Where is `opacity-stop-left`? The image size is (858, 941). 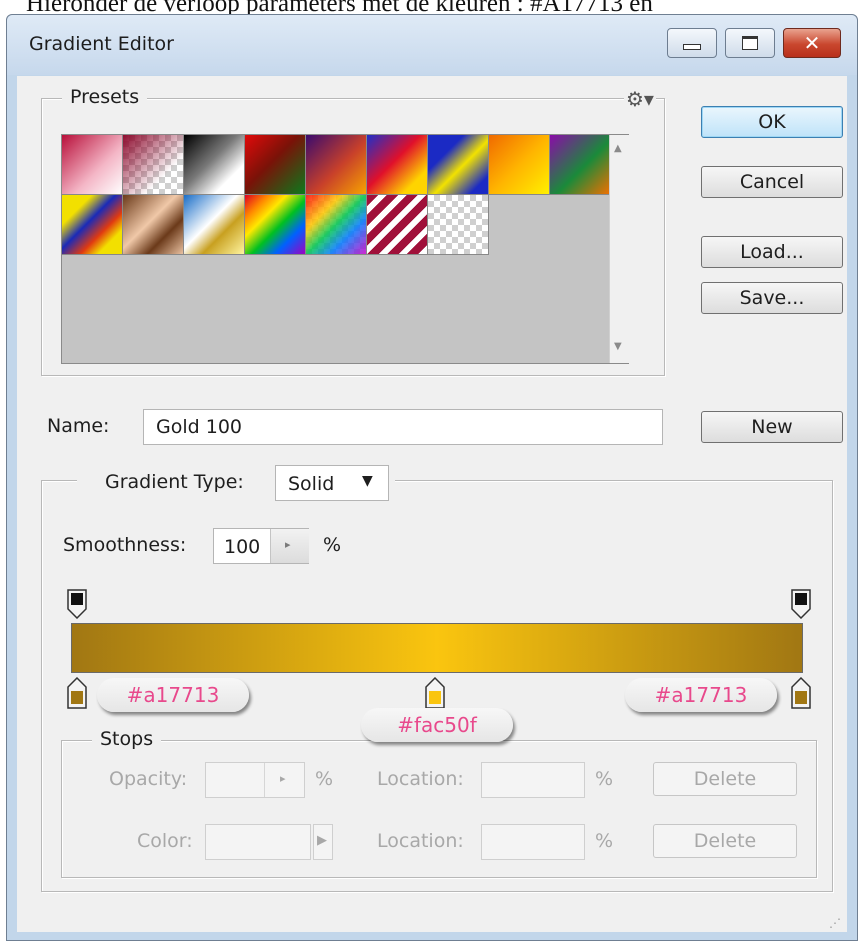
opacity-stop-left is located at coordinates (77, 604).